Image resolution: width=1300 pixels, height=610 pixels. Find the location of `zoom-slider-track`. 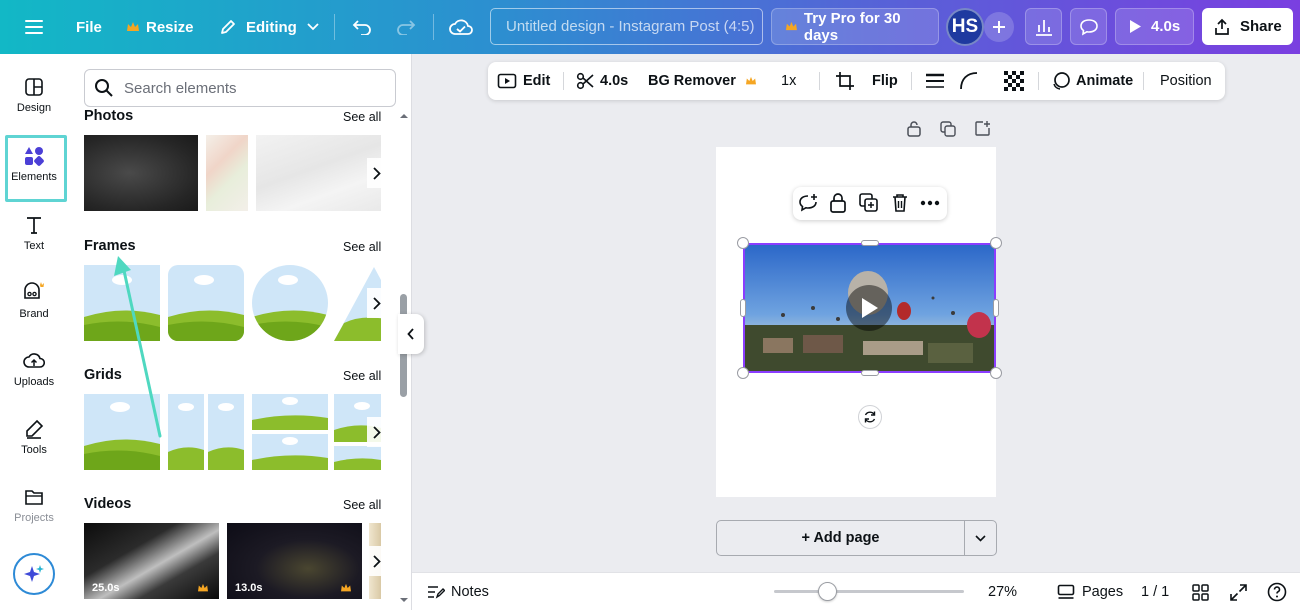

zoom-slider-track is located at coordinates (869, 591).